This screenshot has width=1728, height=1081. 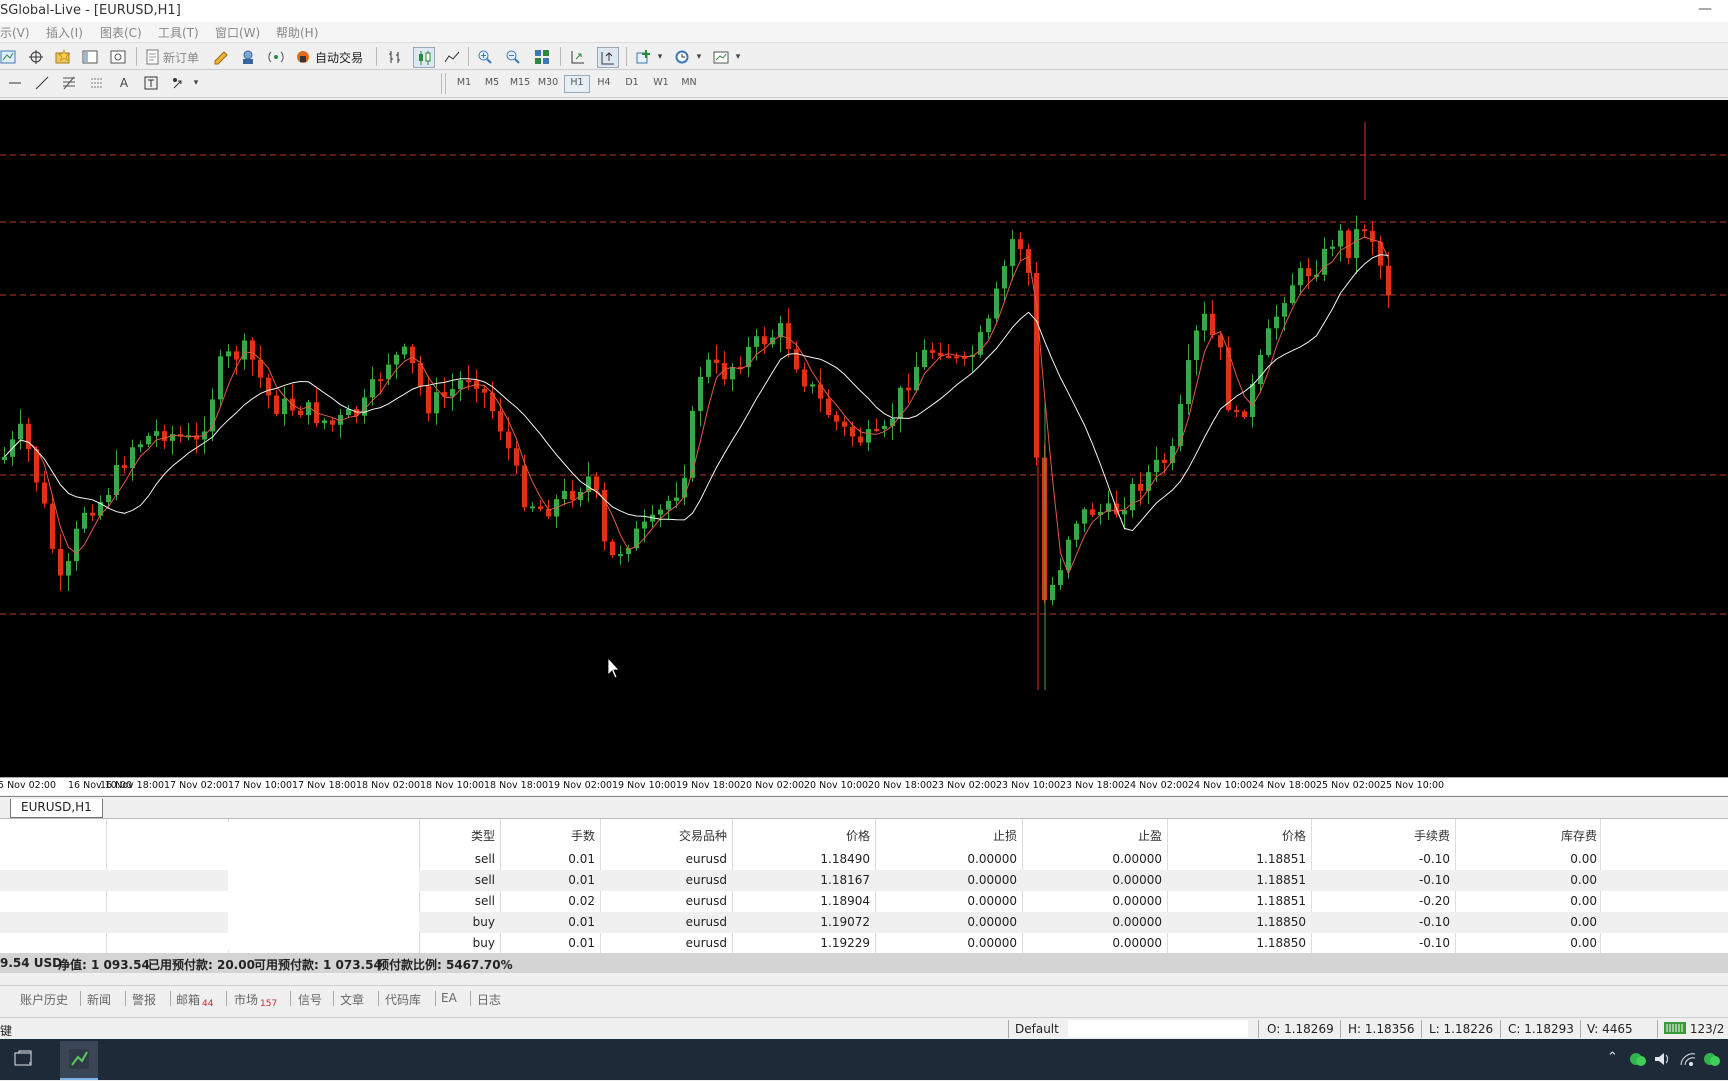 I want to click on fibonacci-icon, so click(x=69, y=82).